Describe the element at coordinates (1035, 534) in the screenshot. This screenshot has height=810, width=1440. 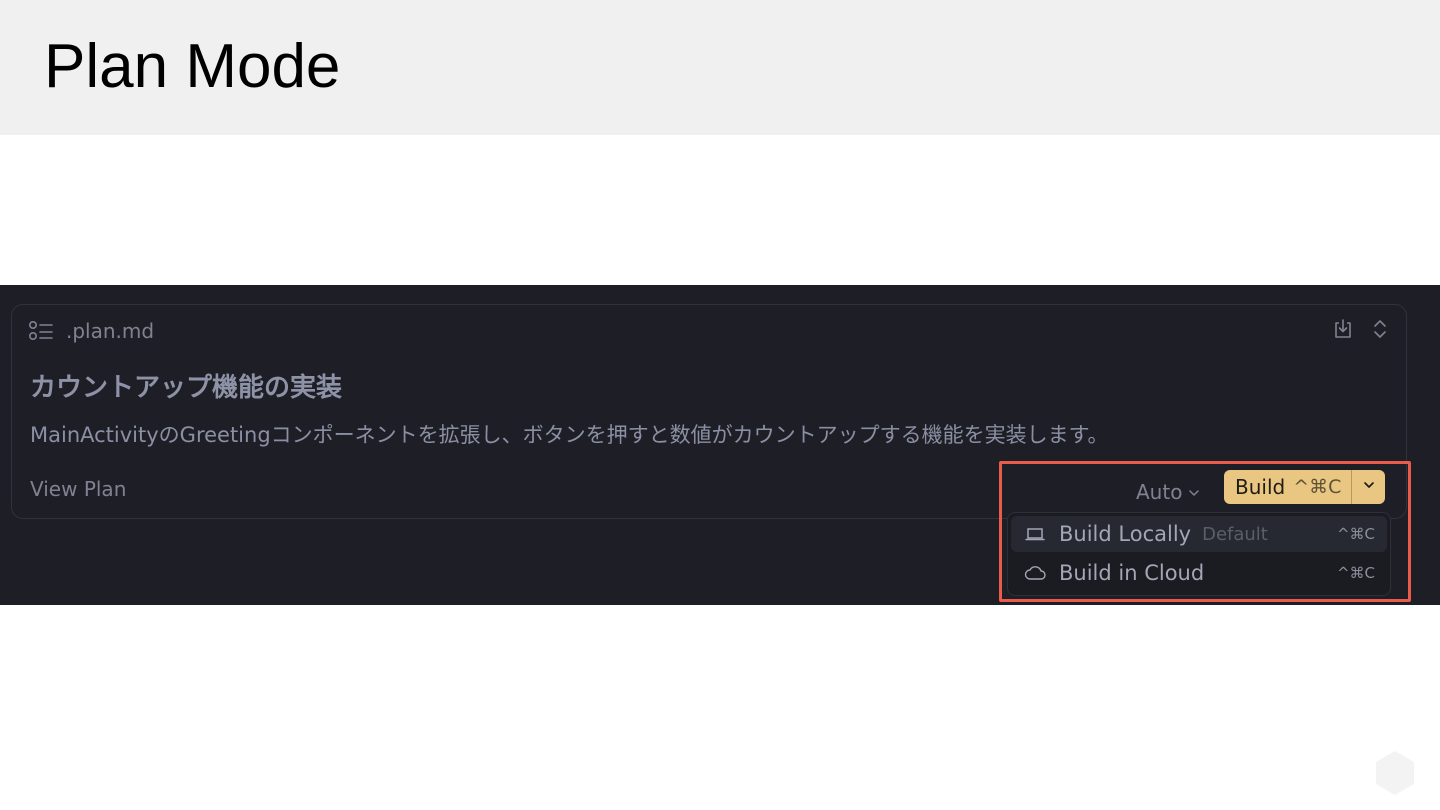
I see `laptop-icon` at that location.